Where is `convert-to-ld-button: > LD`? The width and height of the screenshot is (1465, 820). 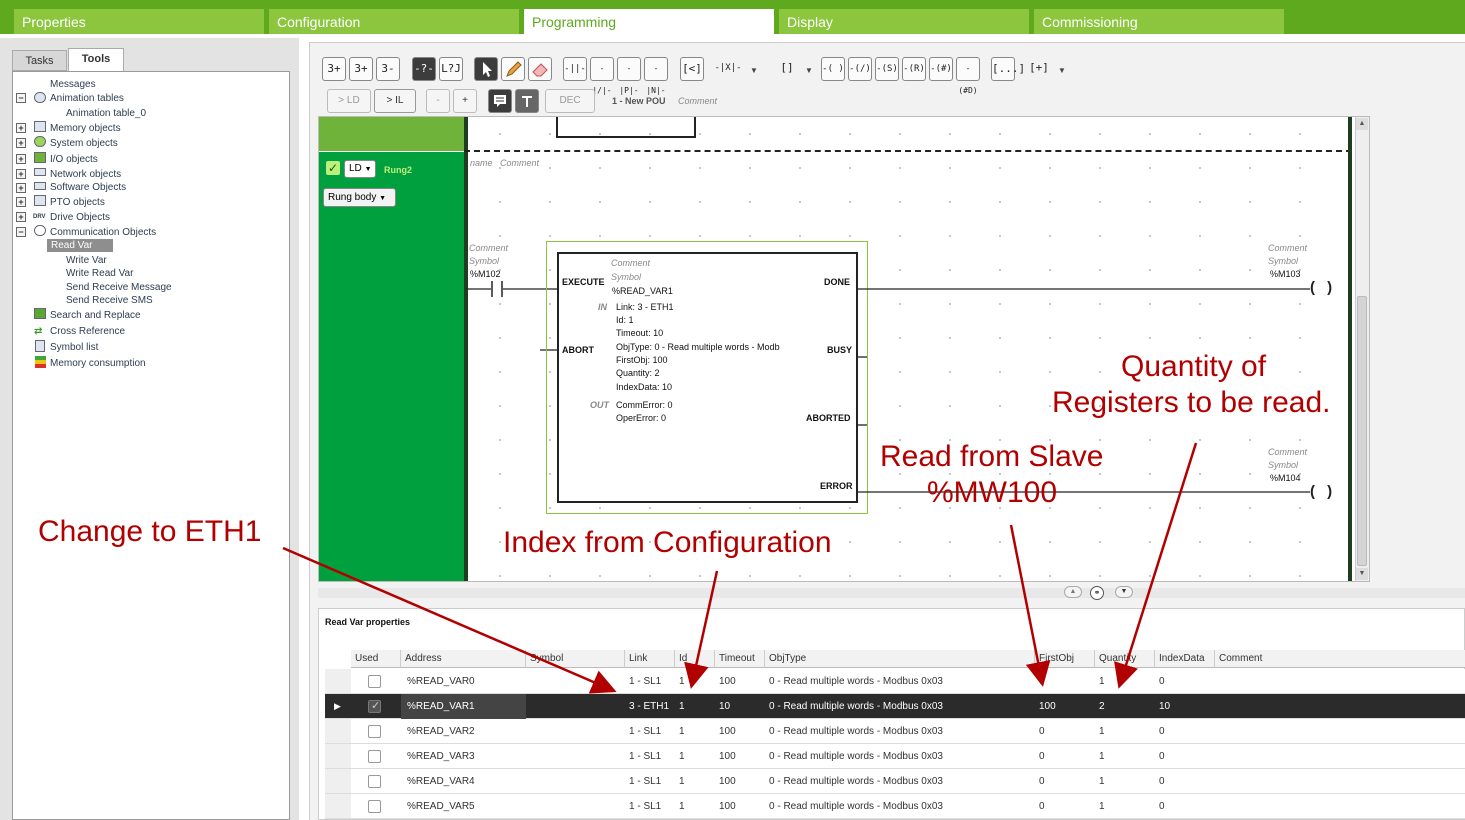
convert-to-ld-button: > LD is located at coordinates (349, 101).